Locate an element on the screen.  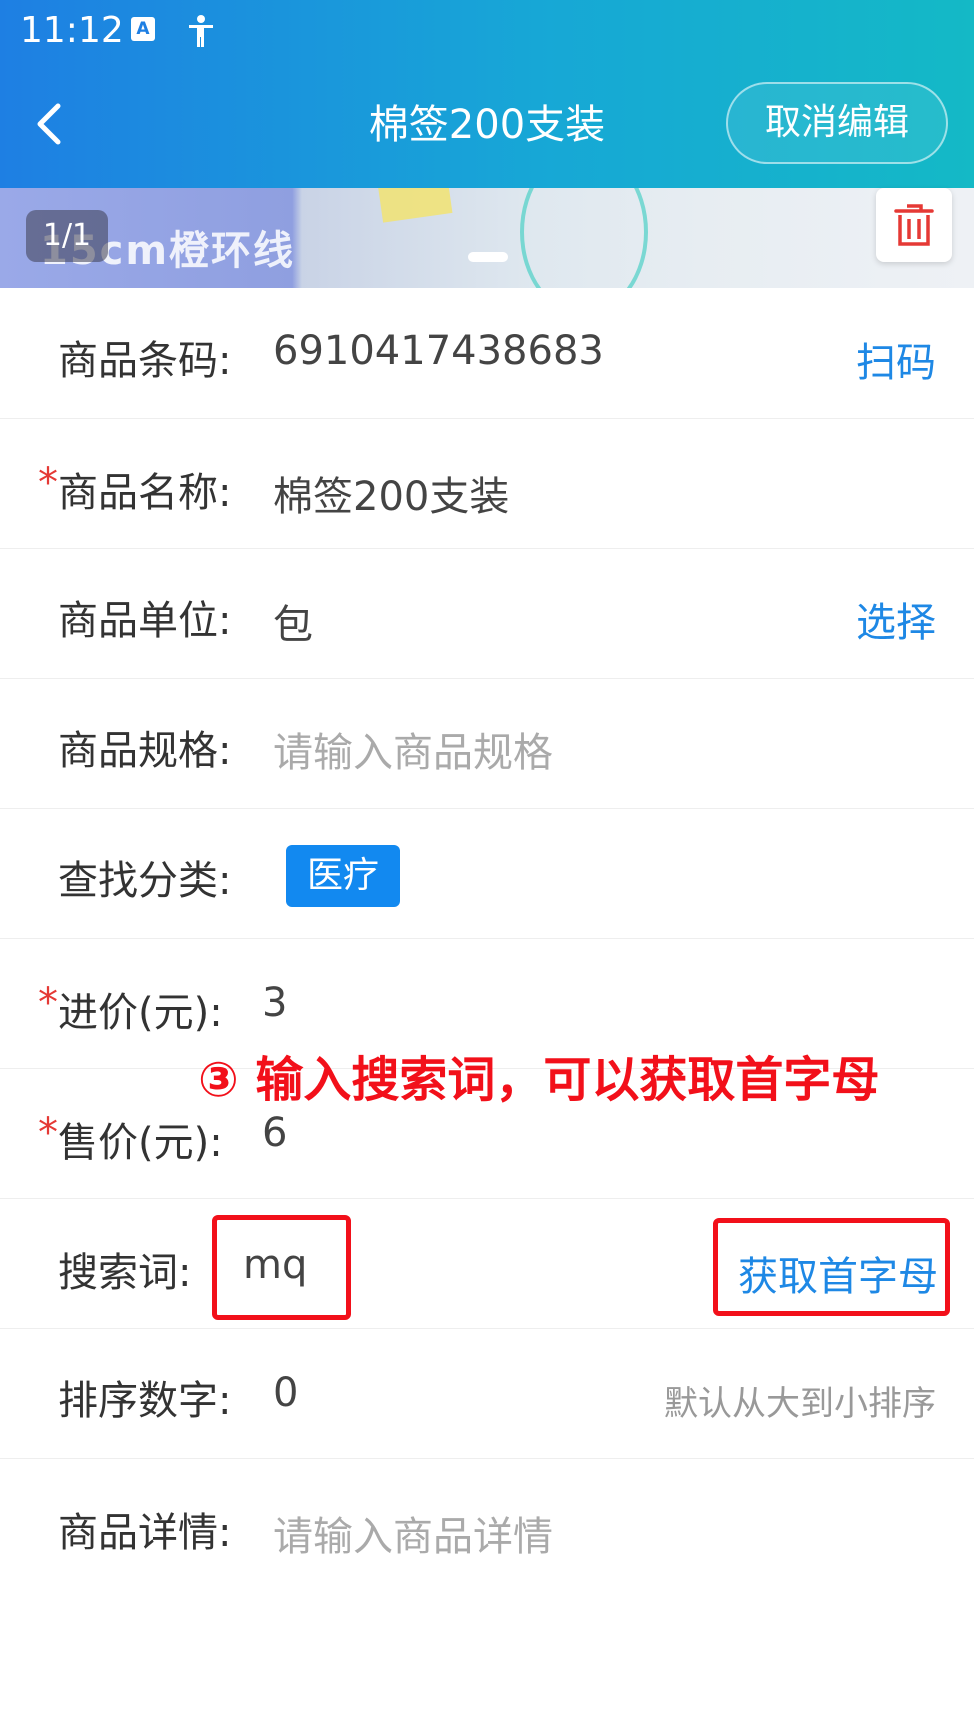
category-label: 查找分类: is located at coordinates (145, 881).